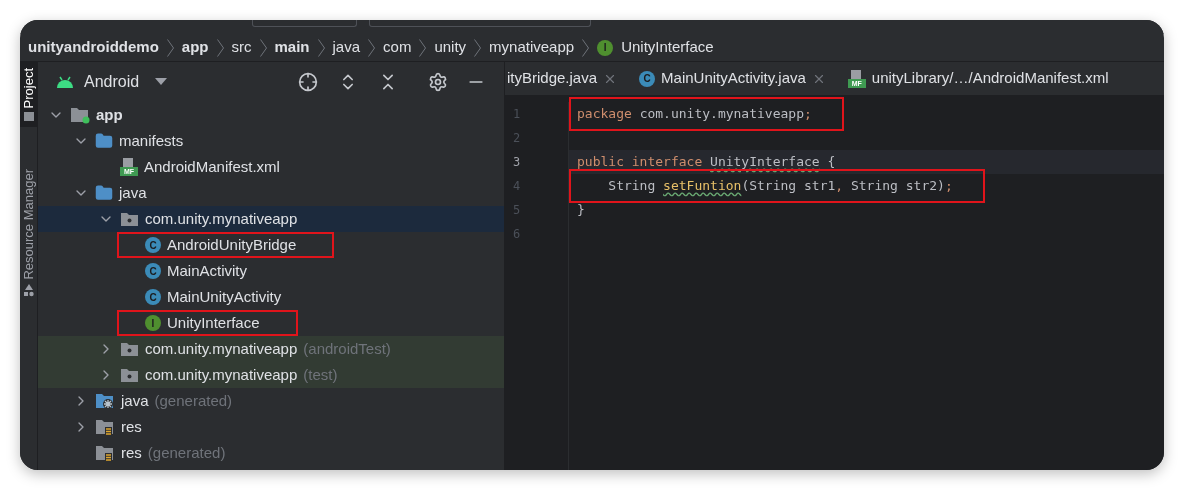  I want to click on tree-item-label: MainActivity, so click(207, 270).